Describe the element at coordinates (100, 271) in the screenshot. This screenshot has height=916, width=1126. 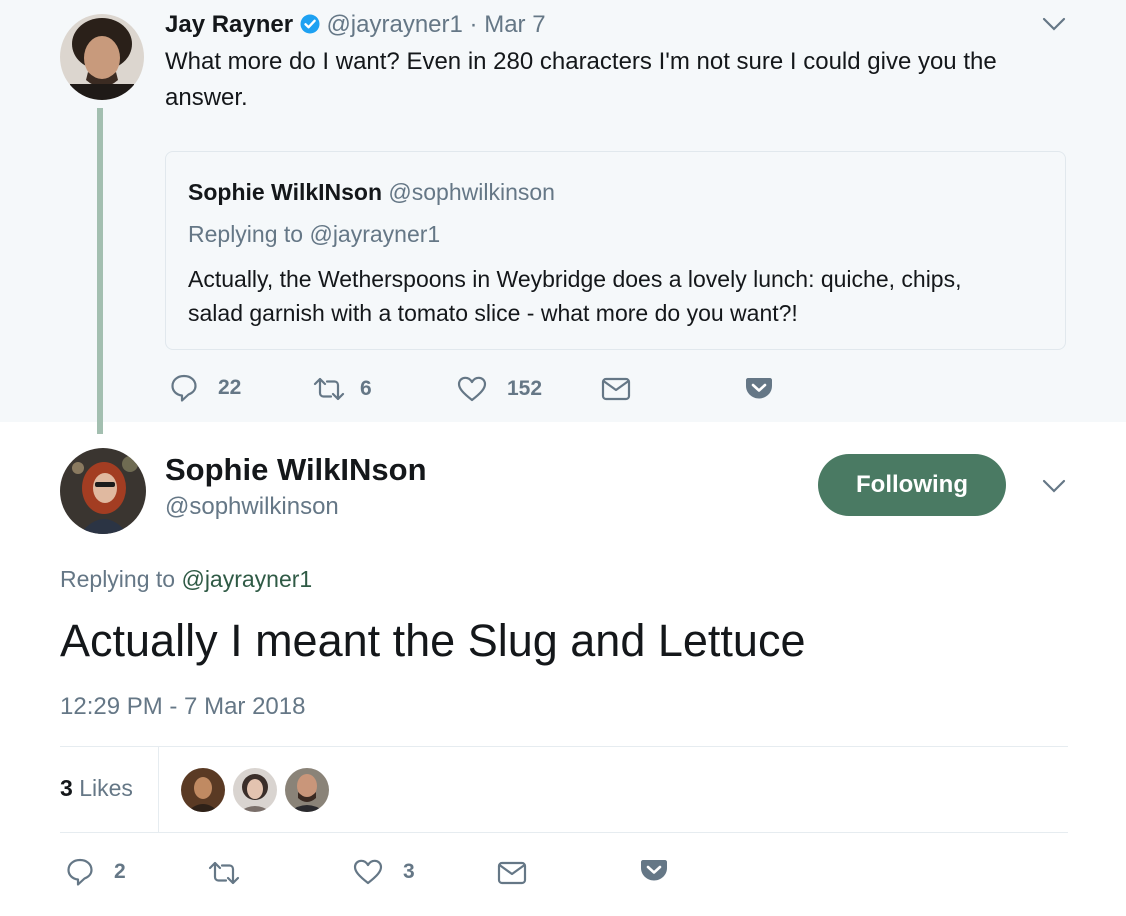
I see `thread-connector-line` at that location.